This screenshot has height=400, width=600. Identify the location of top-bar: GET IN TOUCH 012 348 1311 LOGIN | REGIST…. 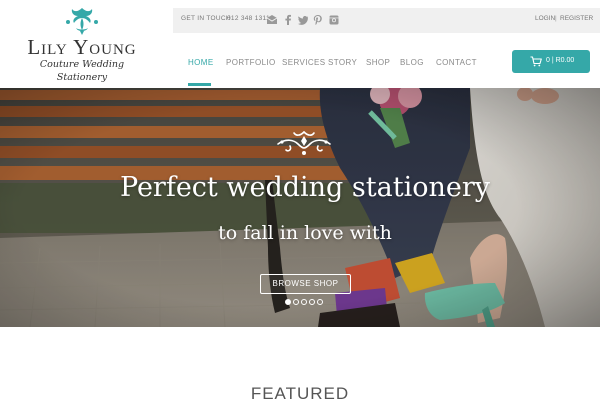
(386, 20).